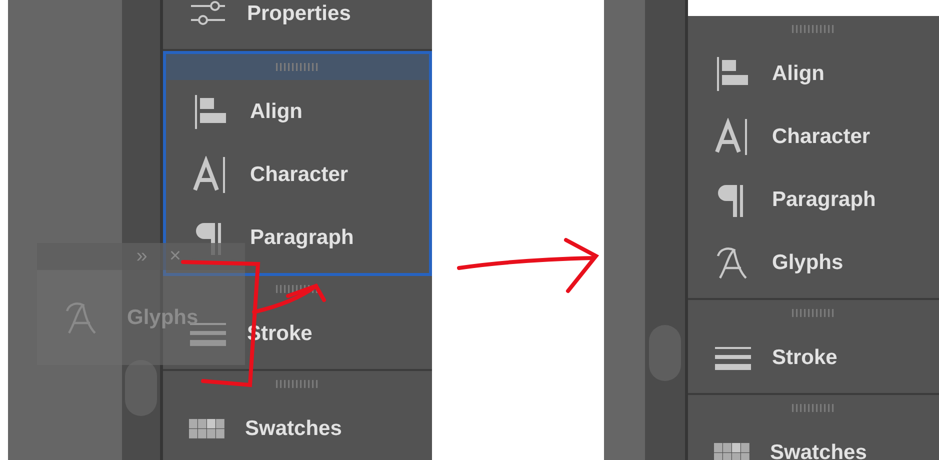  Describe the element at coordinates (299, 14) in the screenshot. I see `panel-name: Properties` at that location.